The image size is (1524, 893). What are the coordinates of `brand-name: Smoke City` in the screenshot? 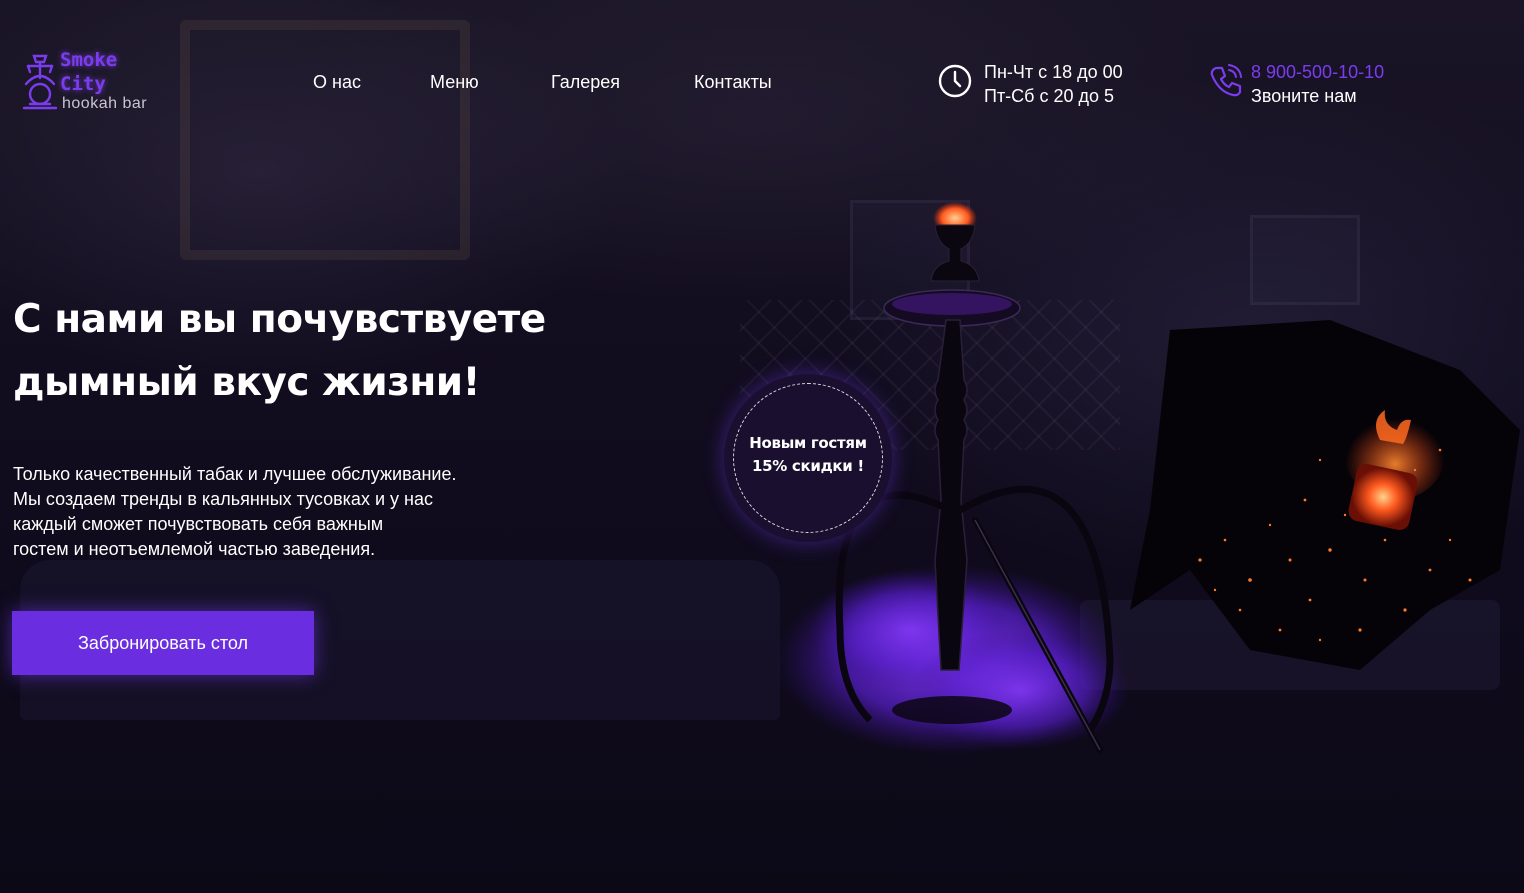 It's located at (115, 72).